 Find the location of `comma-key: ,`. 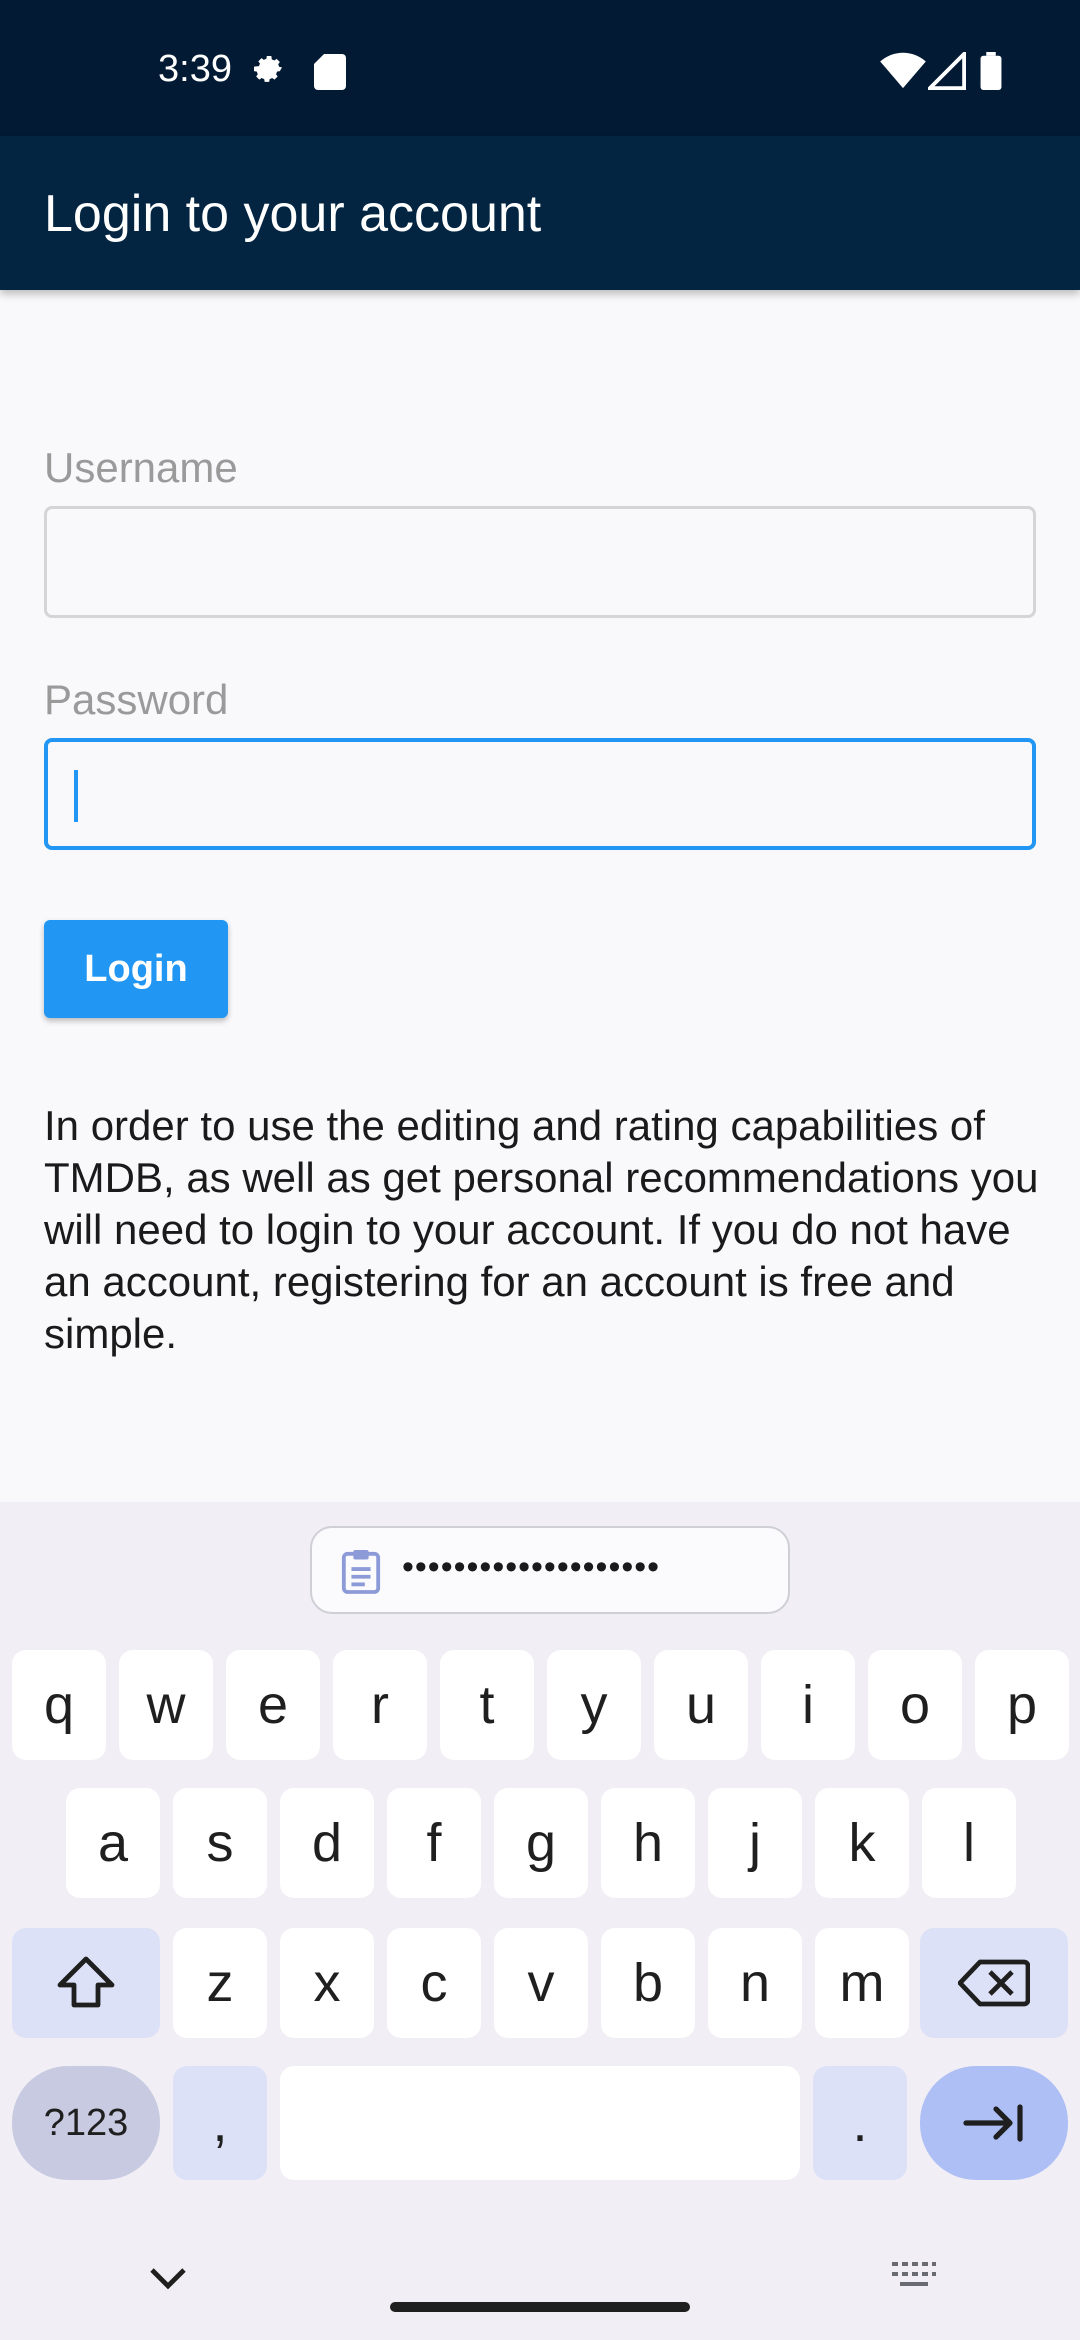

comma-key: , is located at coordinates (220, 2123).